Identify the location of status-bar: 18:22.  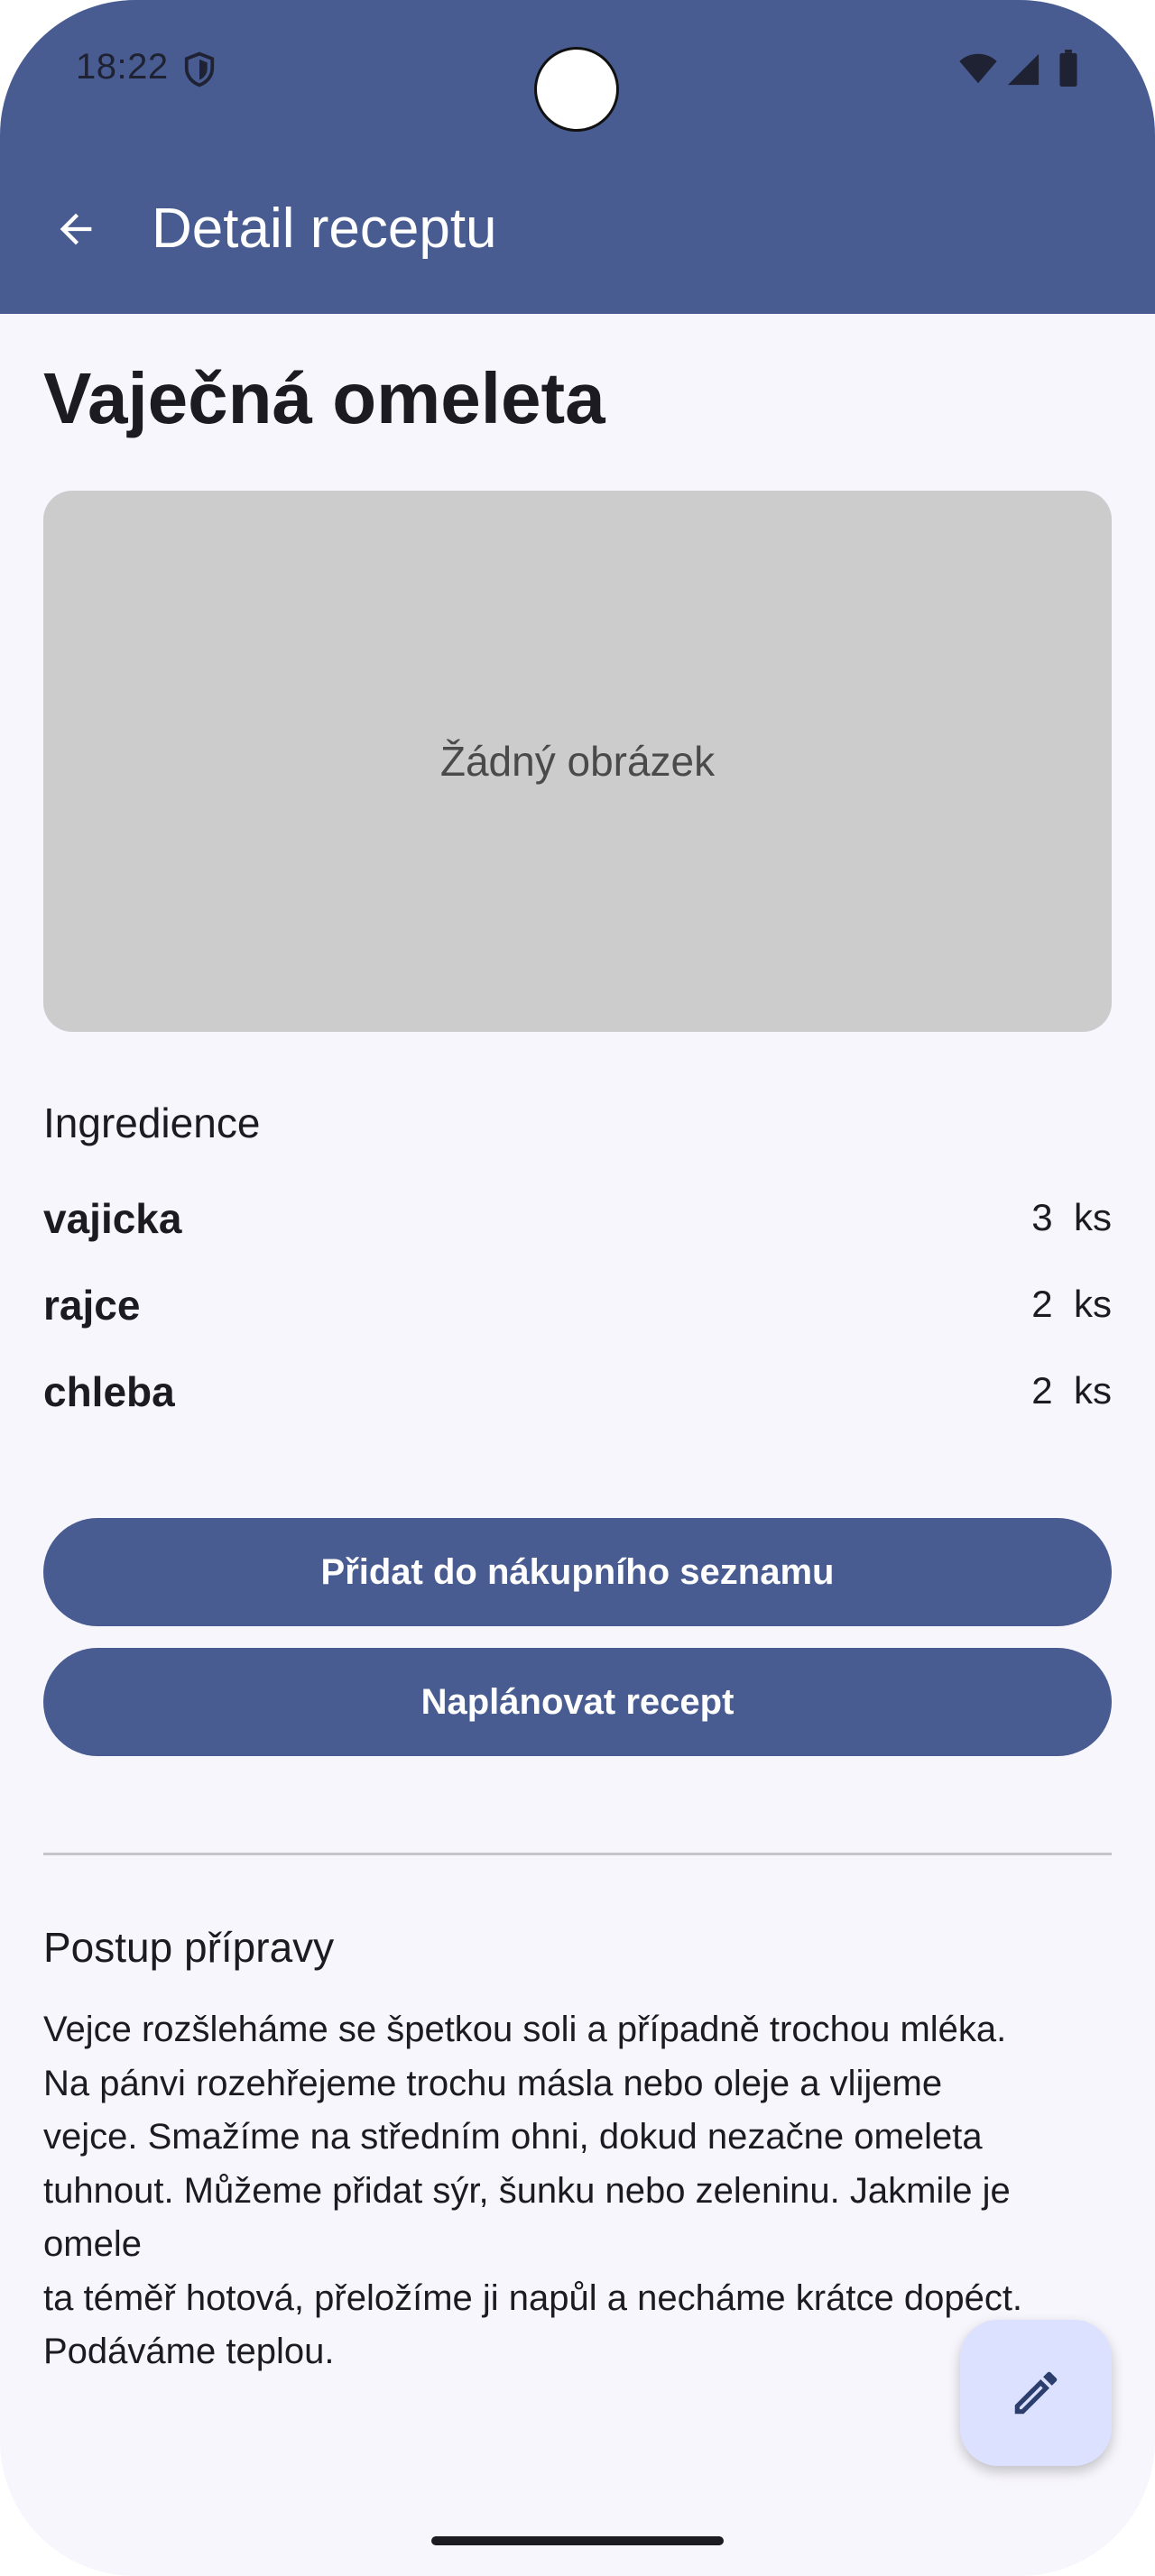
(577, 72).